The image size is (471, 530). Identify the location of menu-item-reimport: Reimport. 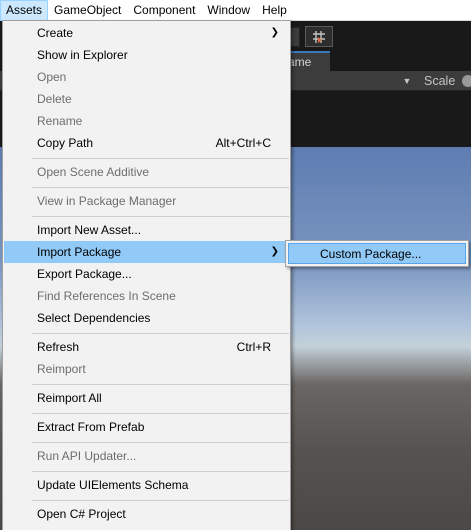
(146, 369).